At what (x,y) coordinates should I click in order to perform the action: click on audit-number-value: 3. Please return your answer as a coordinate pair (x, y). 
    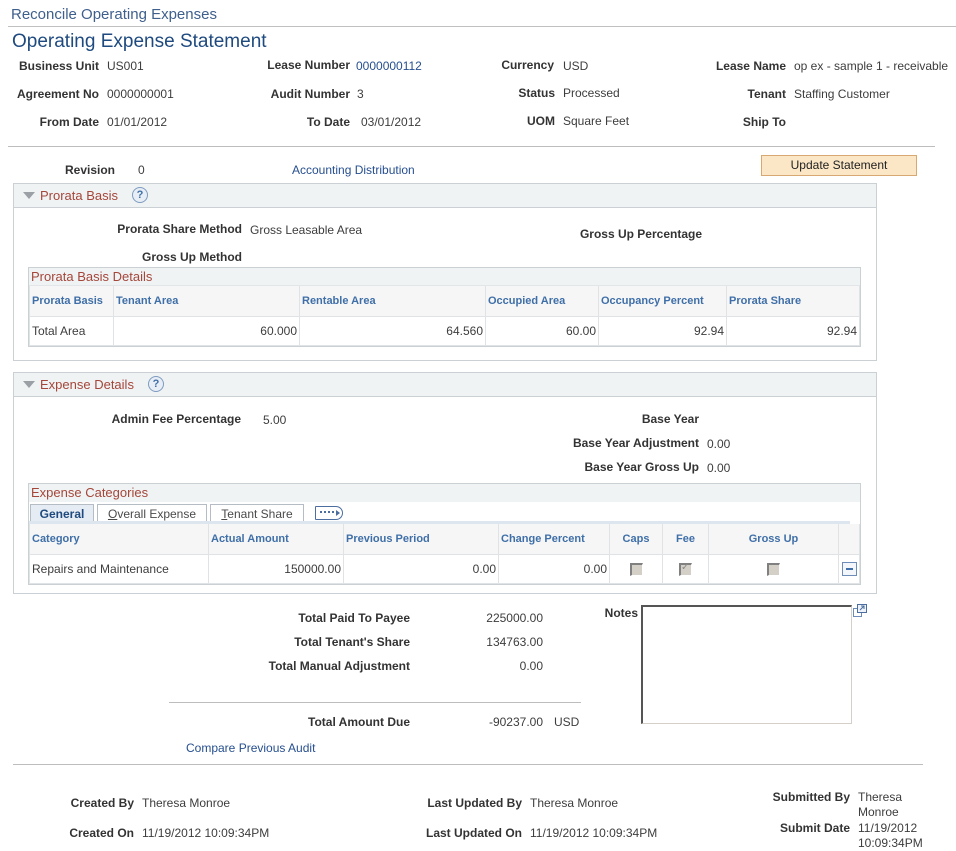
    Looking at the image, I should click on (360, 94).